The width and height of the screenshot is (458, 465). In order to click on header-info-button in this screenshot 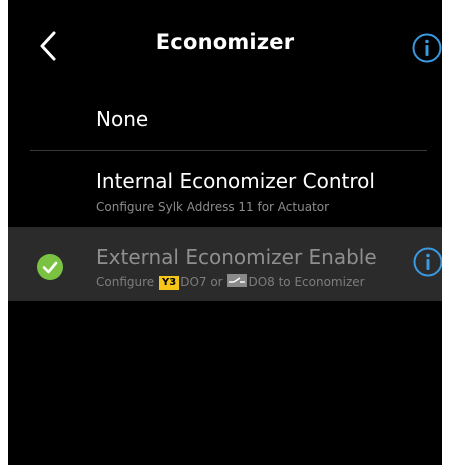, I will do `click(426, 48)`.